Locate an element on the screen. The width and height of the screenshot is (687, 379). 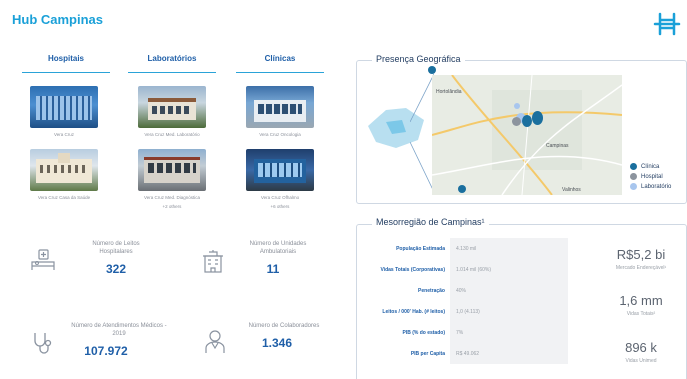
highlight-value: 896 k is located at coordinates (641, 347).